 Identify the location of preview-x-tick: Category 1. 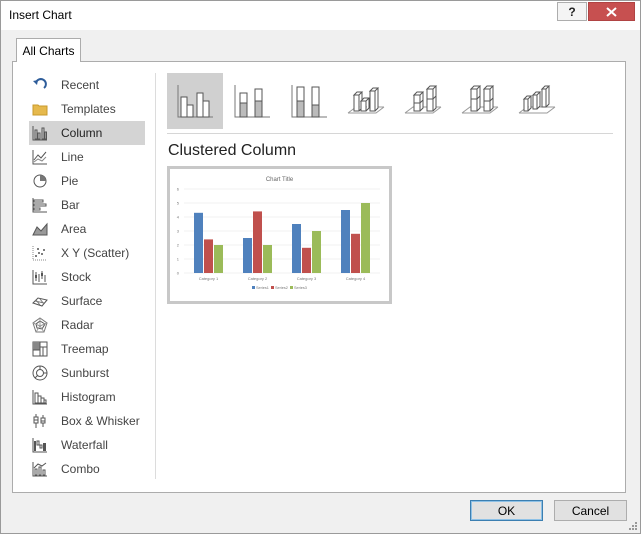
(209, 278).